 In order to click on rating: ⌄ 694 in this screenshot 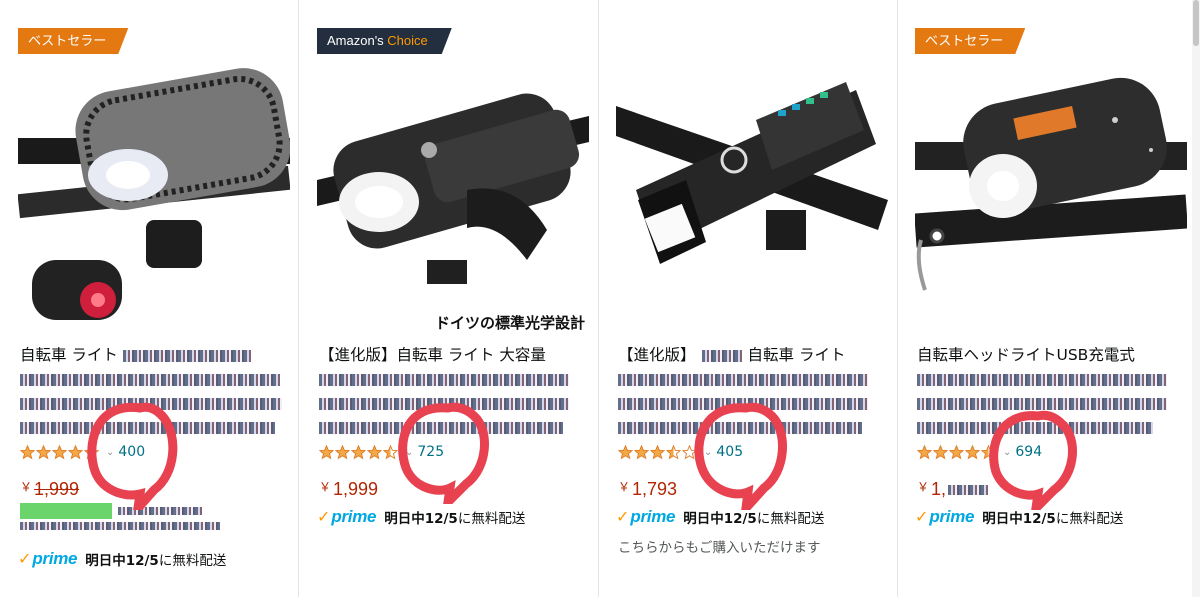, I will do `click(979, 452)`.